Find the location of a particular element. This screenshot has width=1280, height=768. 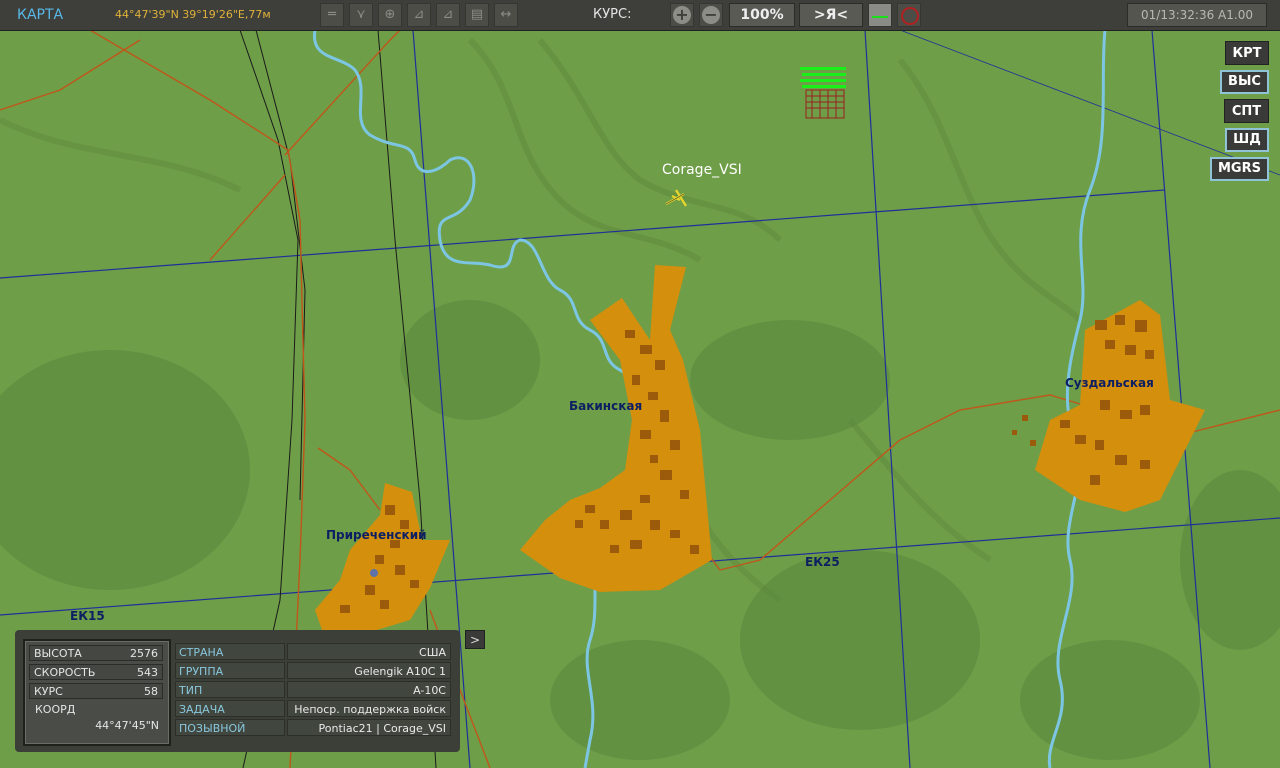

country-key: СТРАНА is located at coordinates (230, 651).